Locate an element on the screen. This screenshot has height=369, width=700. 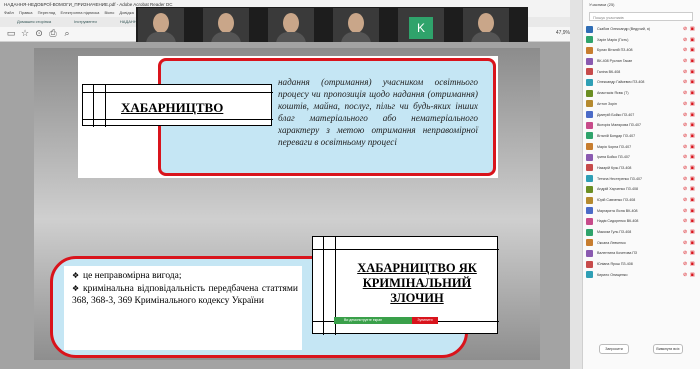
participant-row: Антон Зорін ⊘ ▣ is located at coordinates (641, 104).